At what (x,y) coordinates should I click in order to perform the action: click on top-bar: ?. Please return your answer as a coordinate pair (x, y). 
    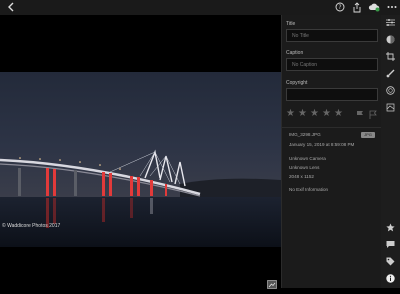
    Looking at the image, I should click on (200, 7).